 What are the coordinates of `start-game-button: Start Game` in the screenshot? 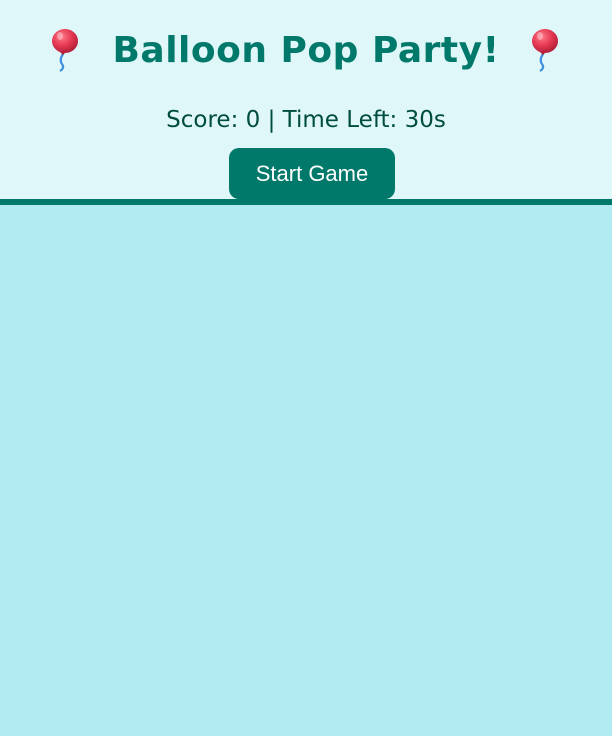 It's located at (312, 173).